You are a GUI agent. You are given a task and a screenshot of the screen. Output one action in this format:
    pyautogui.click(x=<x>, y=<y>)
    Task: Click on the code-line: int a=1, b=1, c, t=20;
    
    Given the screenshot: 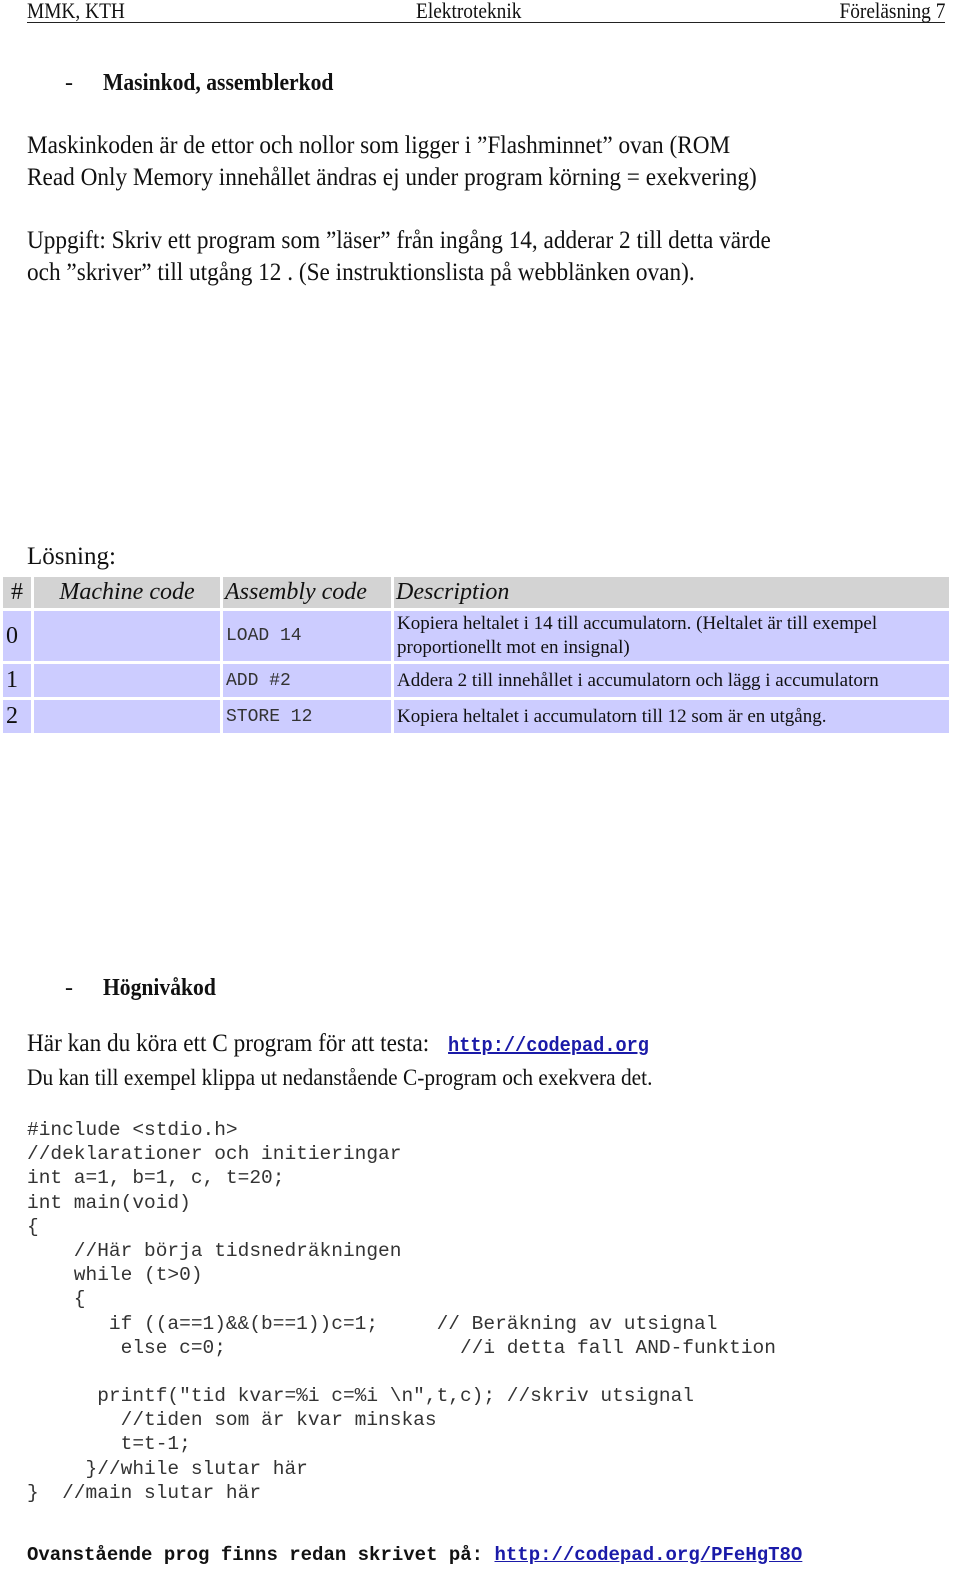 What is the action you would take?
    pyautogui.click(x=156, y=1178)
    